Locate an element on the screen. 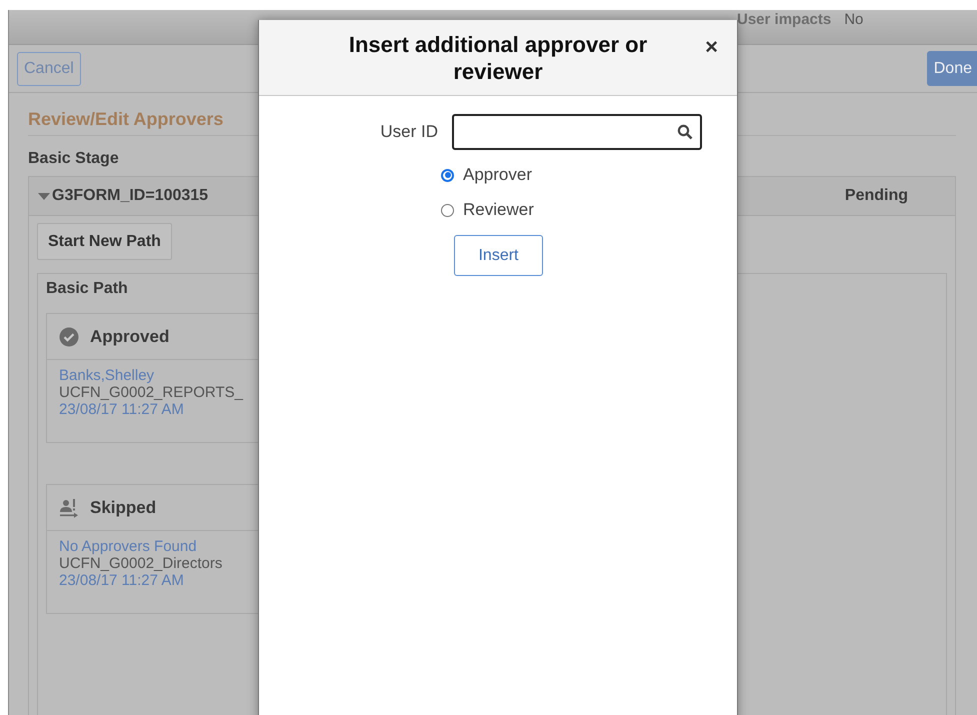  radio-label: Reviewer is located at coordinates (498, 210).